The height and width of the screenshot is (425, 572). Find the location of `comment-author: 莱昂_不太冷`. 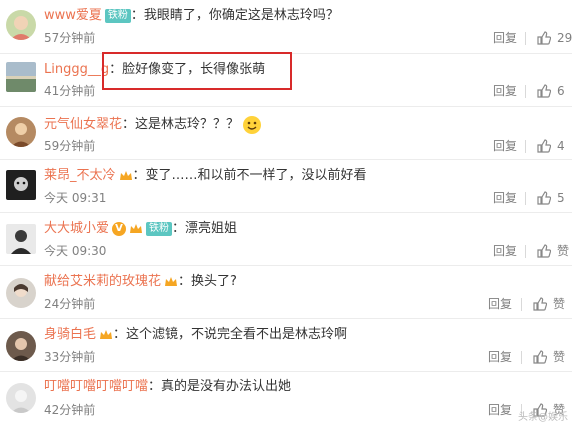

comment-author: 莱昂_不太冷 is located at coordinates (80, 175).